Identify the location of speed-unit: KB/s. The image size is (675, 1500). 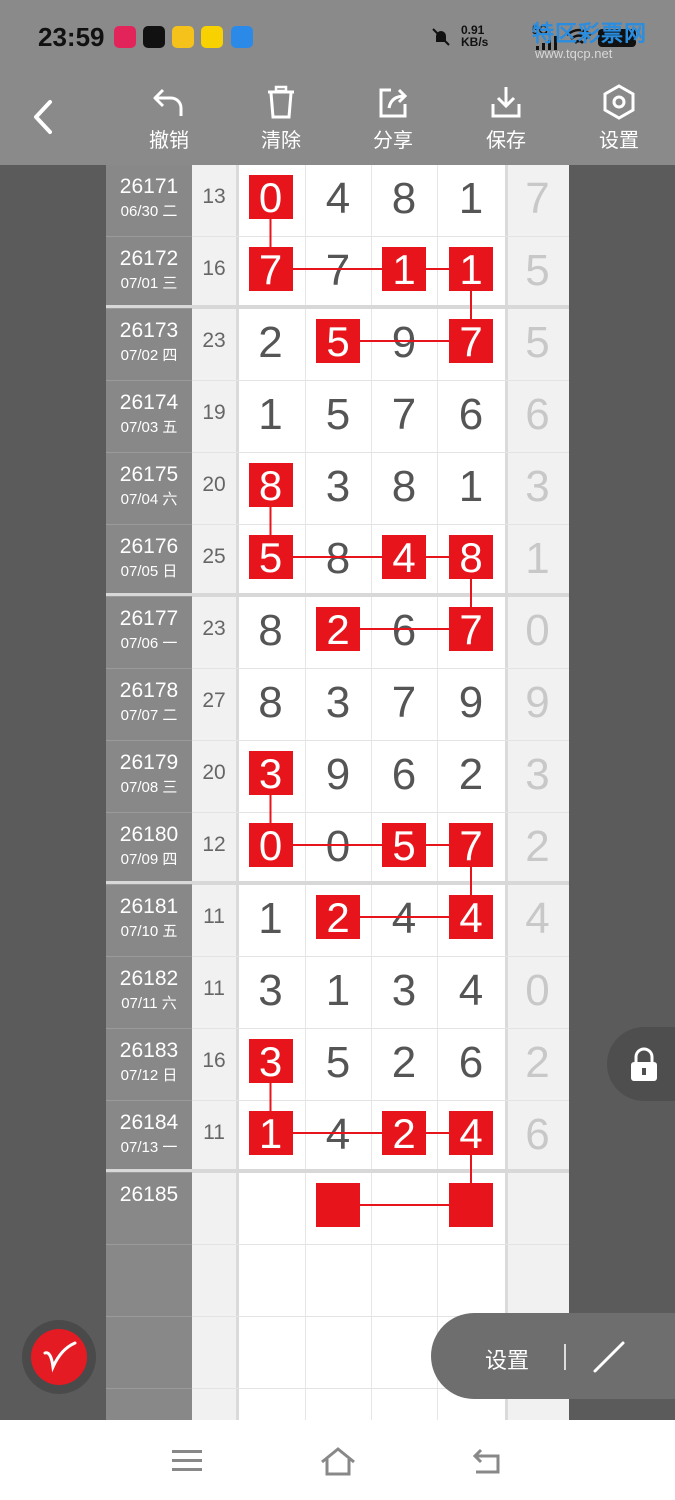
(475, 42).